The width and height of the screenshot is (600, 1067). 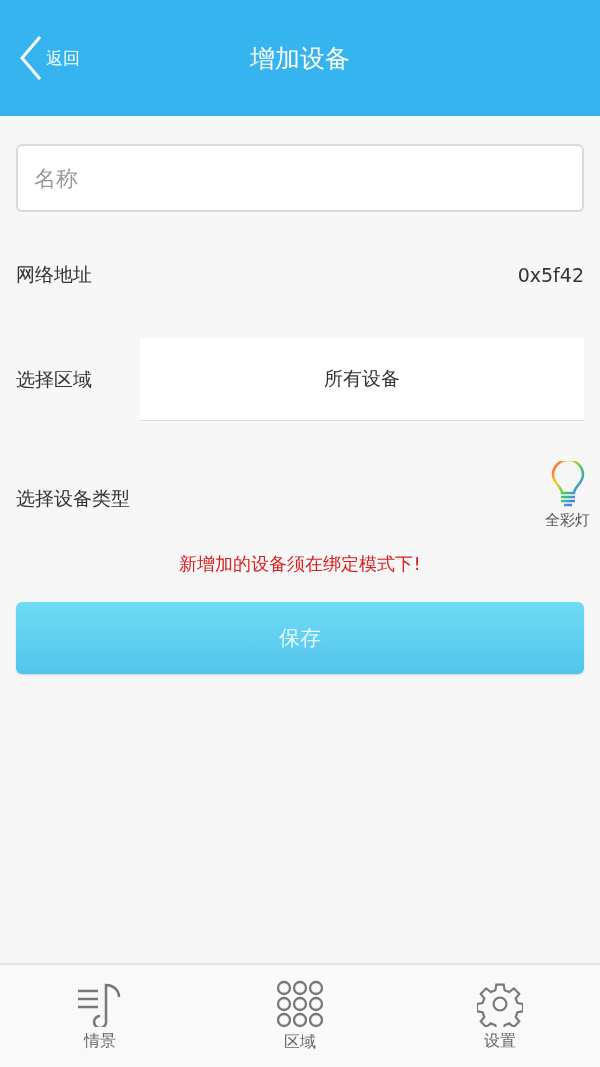 What do you see at coordinates (300, 563) in the screenshot?
I see `warning-text: 新增加的设备须在绑定模式下!` at bounding box center [300, 563].